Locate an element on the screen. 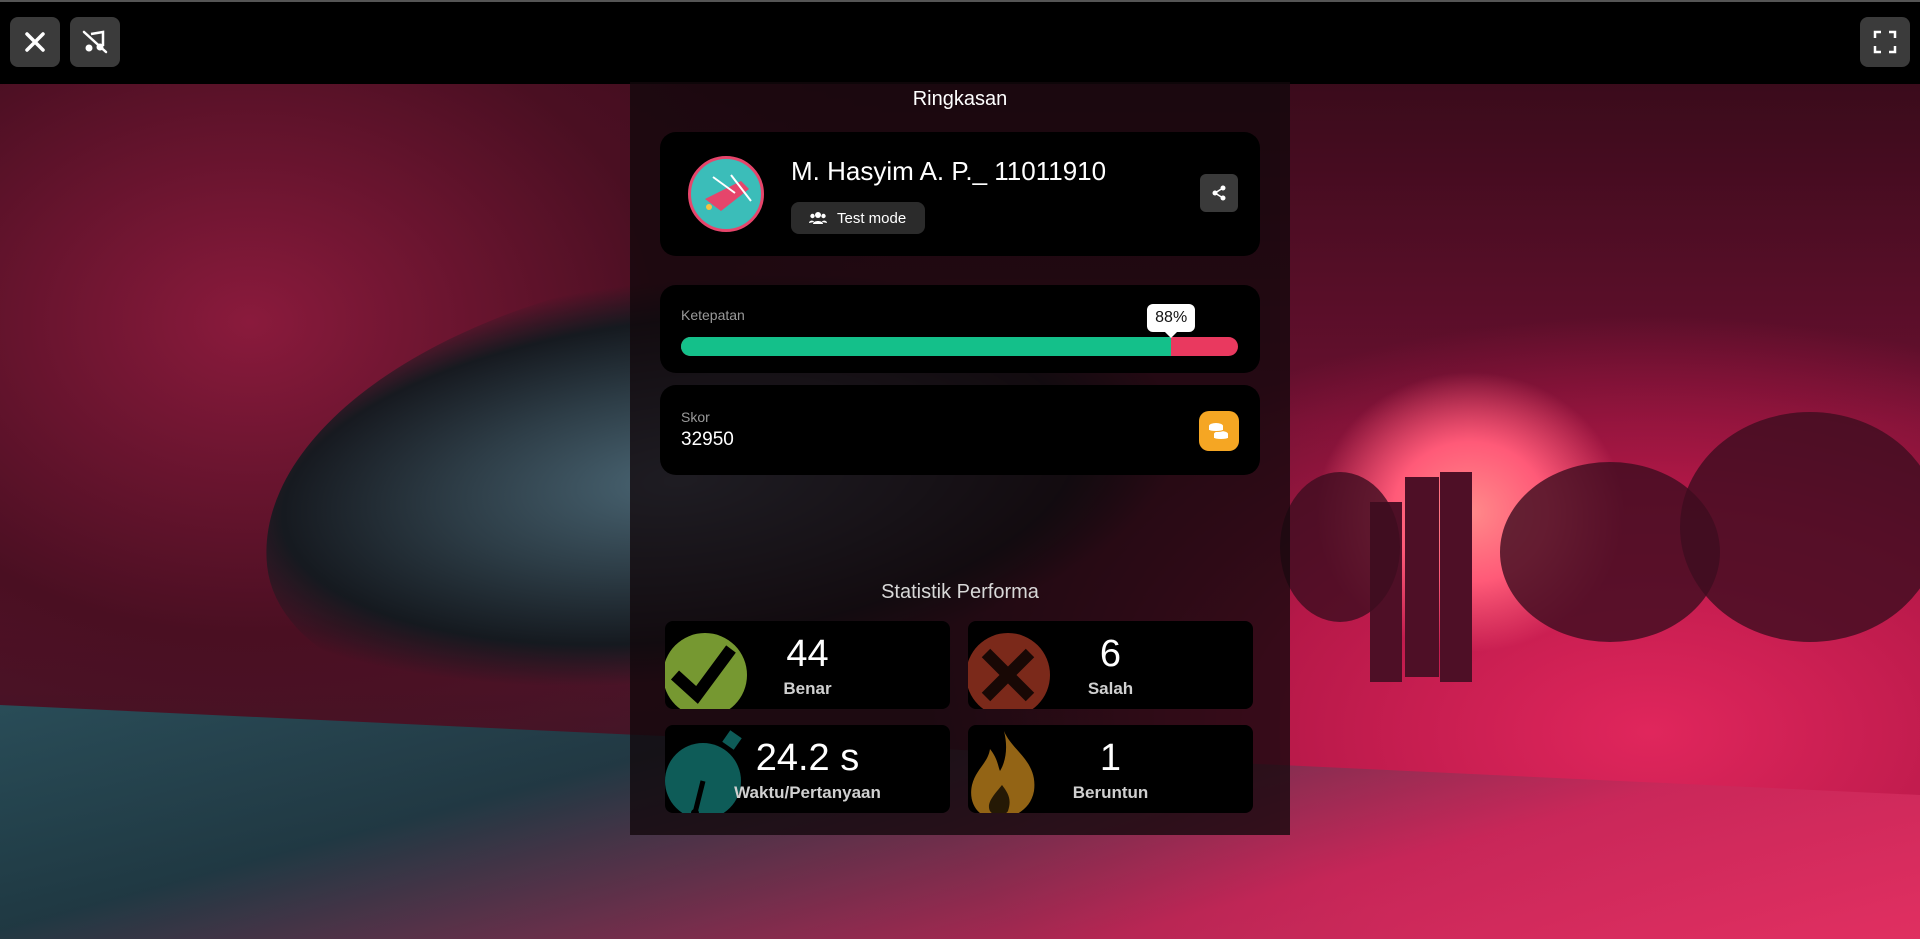 This screenshot has width=1920, height=939. close-icon is located at coordinates (35, 42).